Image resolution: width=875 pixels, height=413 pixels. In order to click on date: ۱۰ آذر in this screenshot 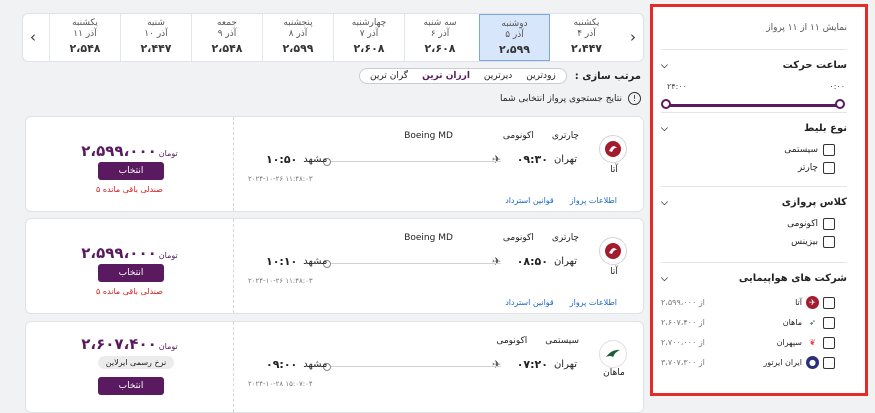, I will do `click(156, 34)`.